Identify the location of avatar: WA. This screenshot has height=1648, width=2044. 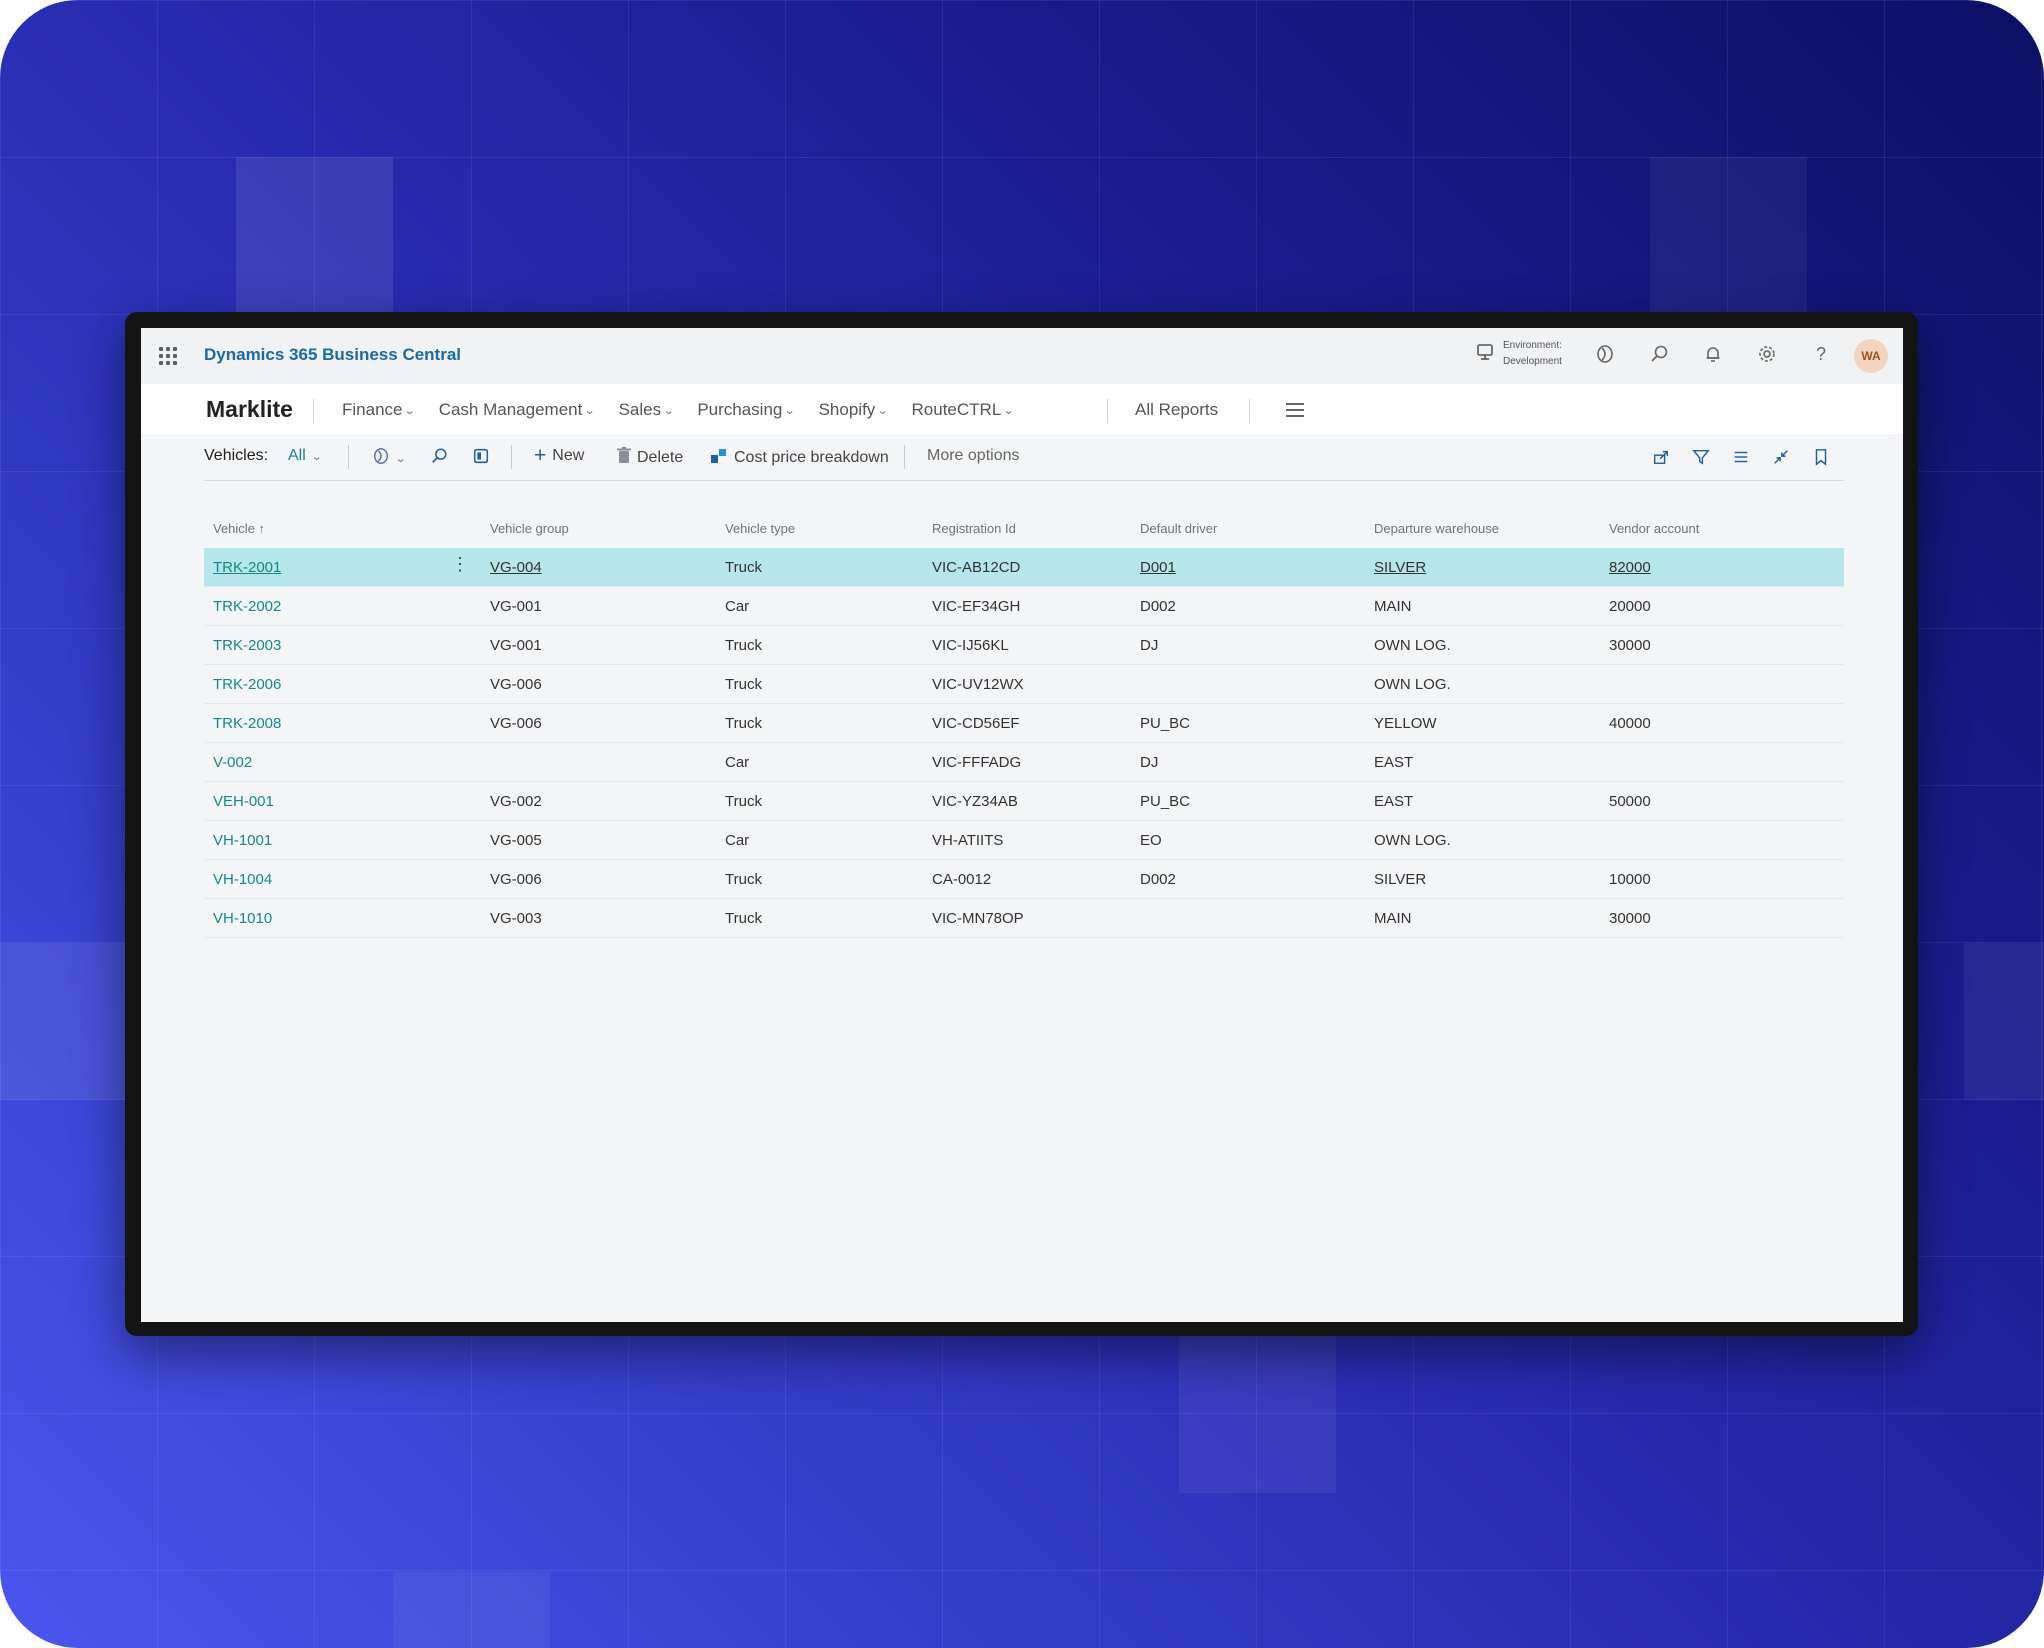
(1871, 356).